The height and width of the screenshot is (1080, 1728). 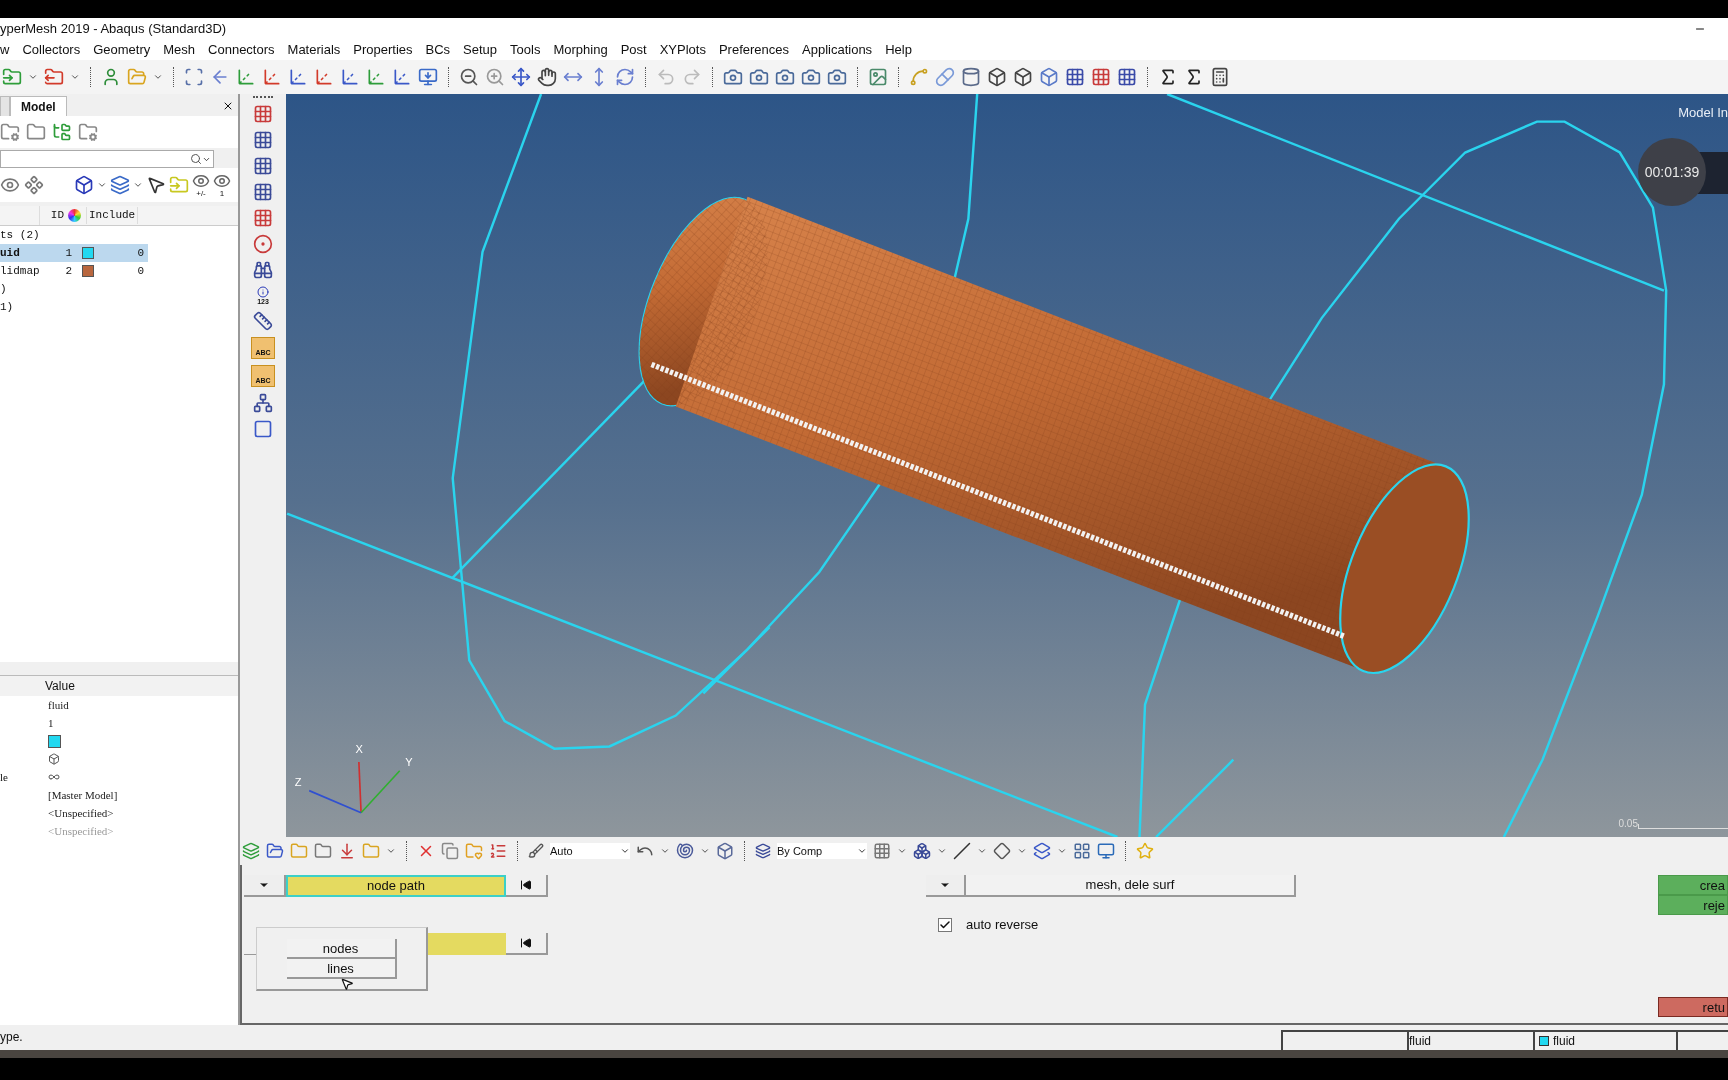 I want to click on menu-item: BCs, so click(x=438, y=50).